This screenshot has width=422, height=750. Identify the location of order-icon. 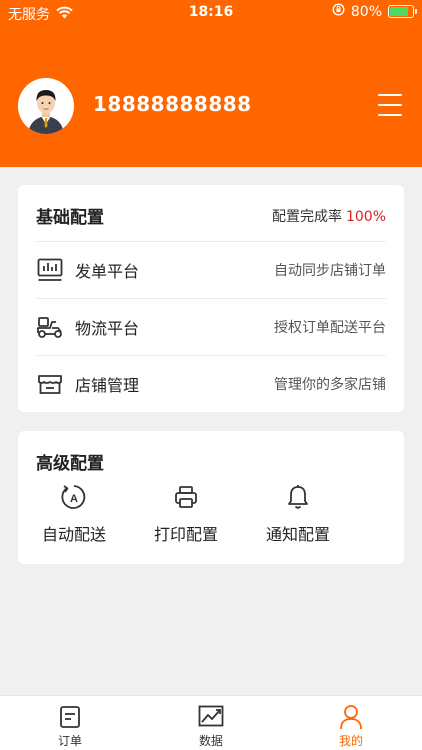
(70, 717).